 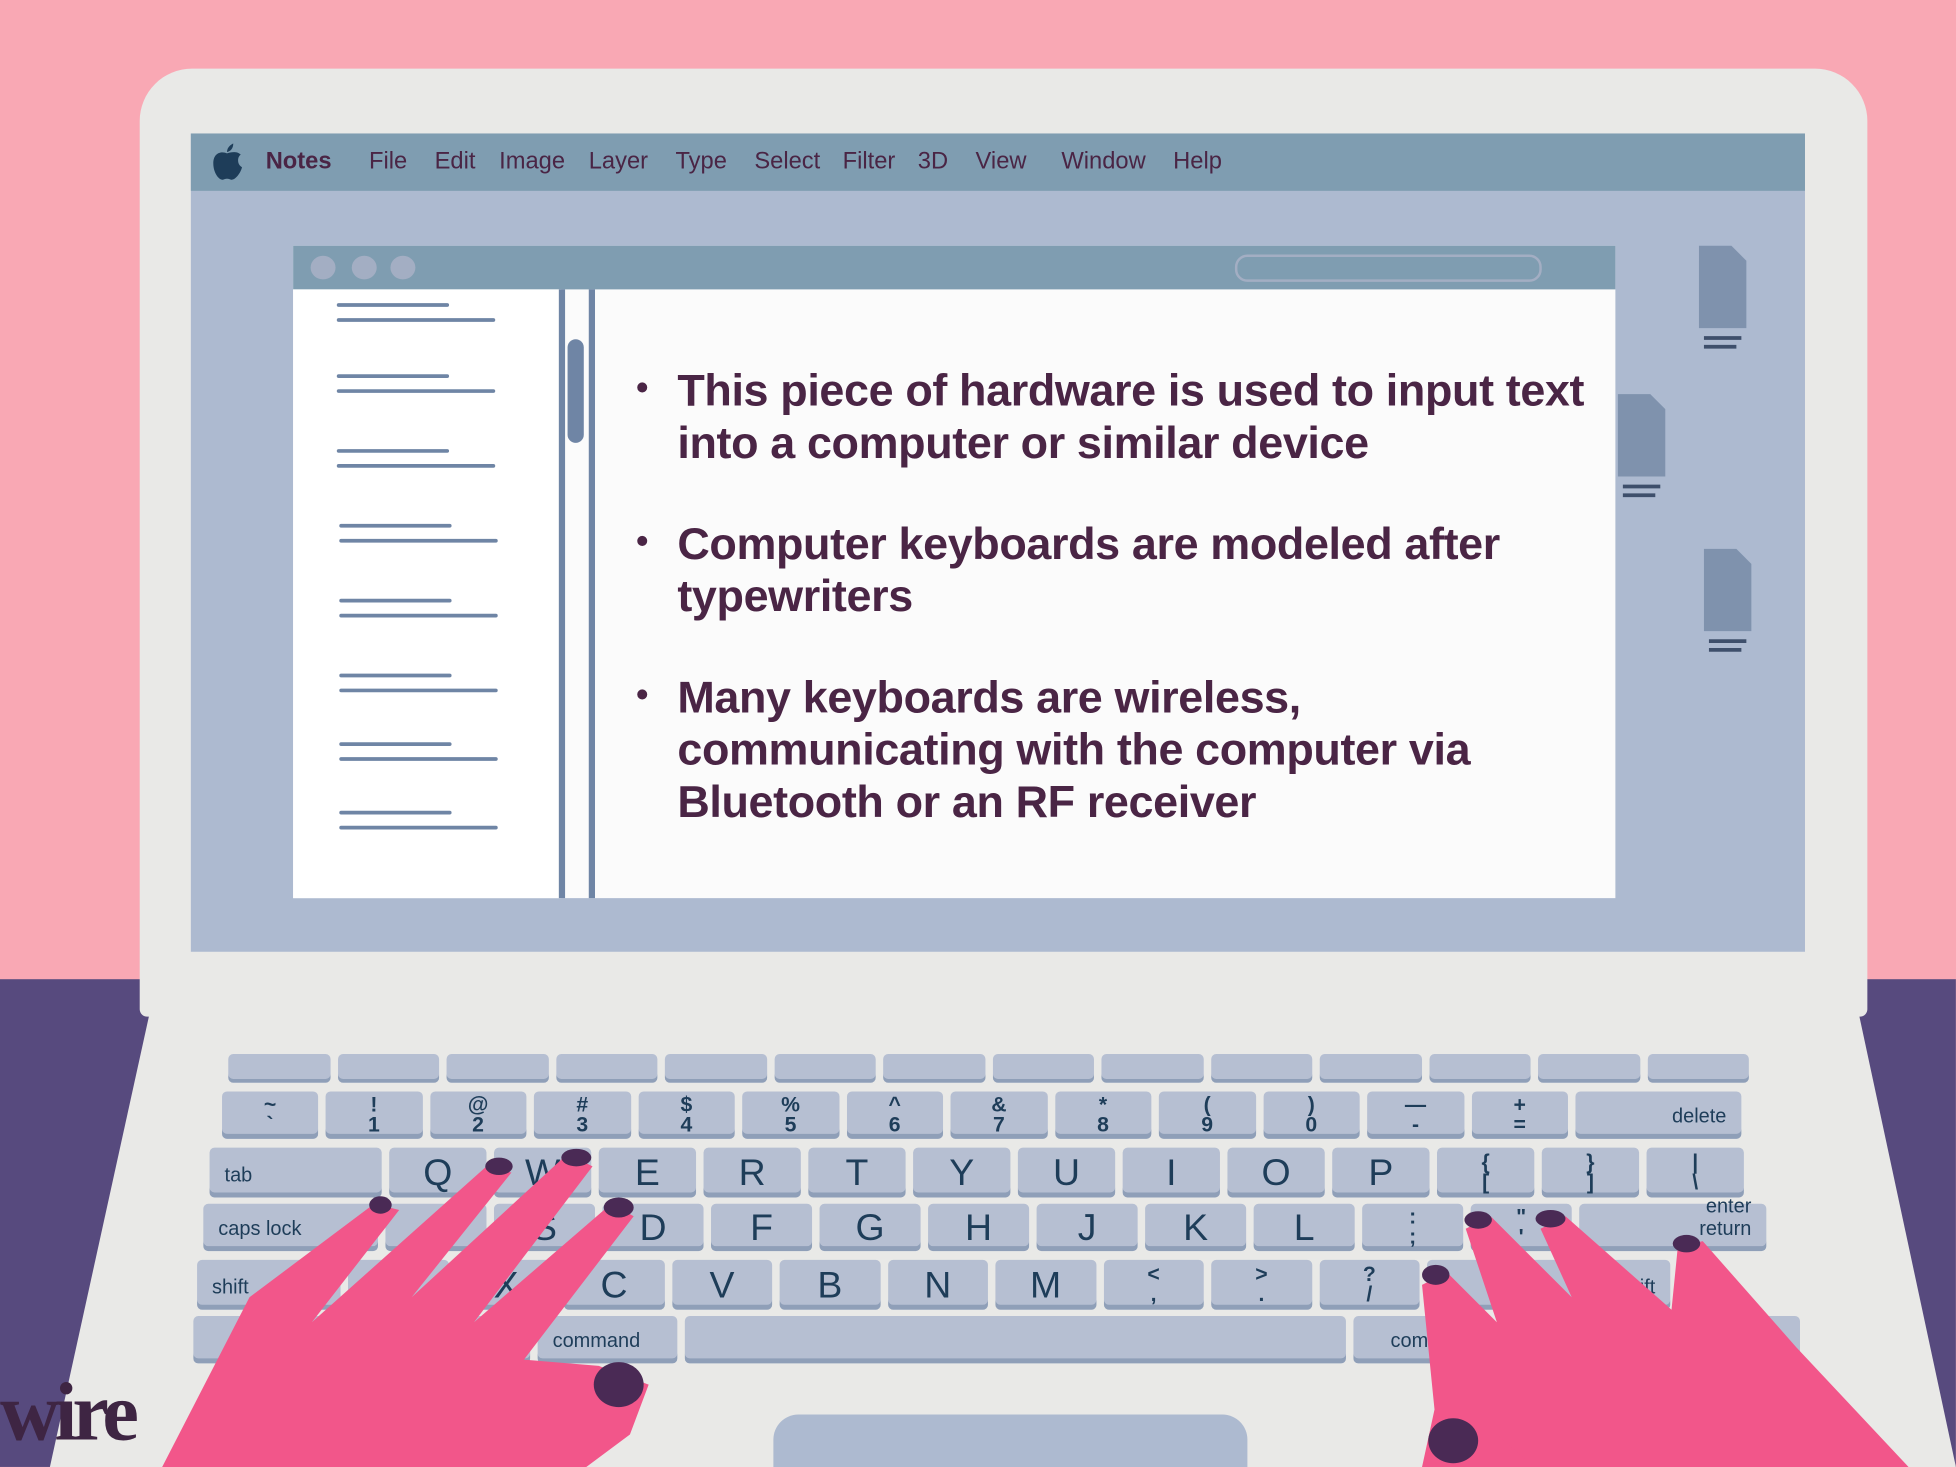 What do you see at coordinates (69, 1413) in the screenshot?
I see `logo: wire` at bounding box center [69, 1413].